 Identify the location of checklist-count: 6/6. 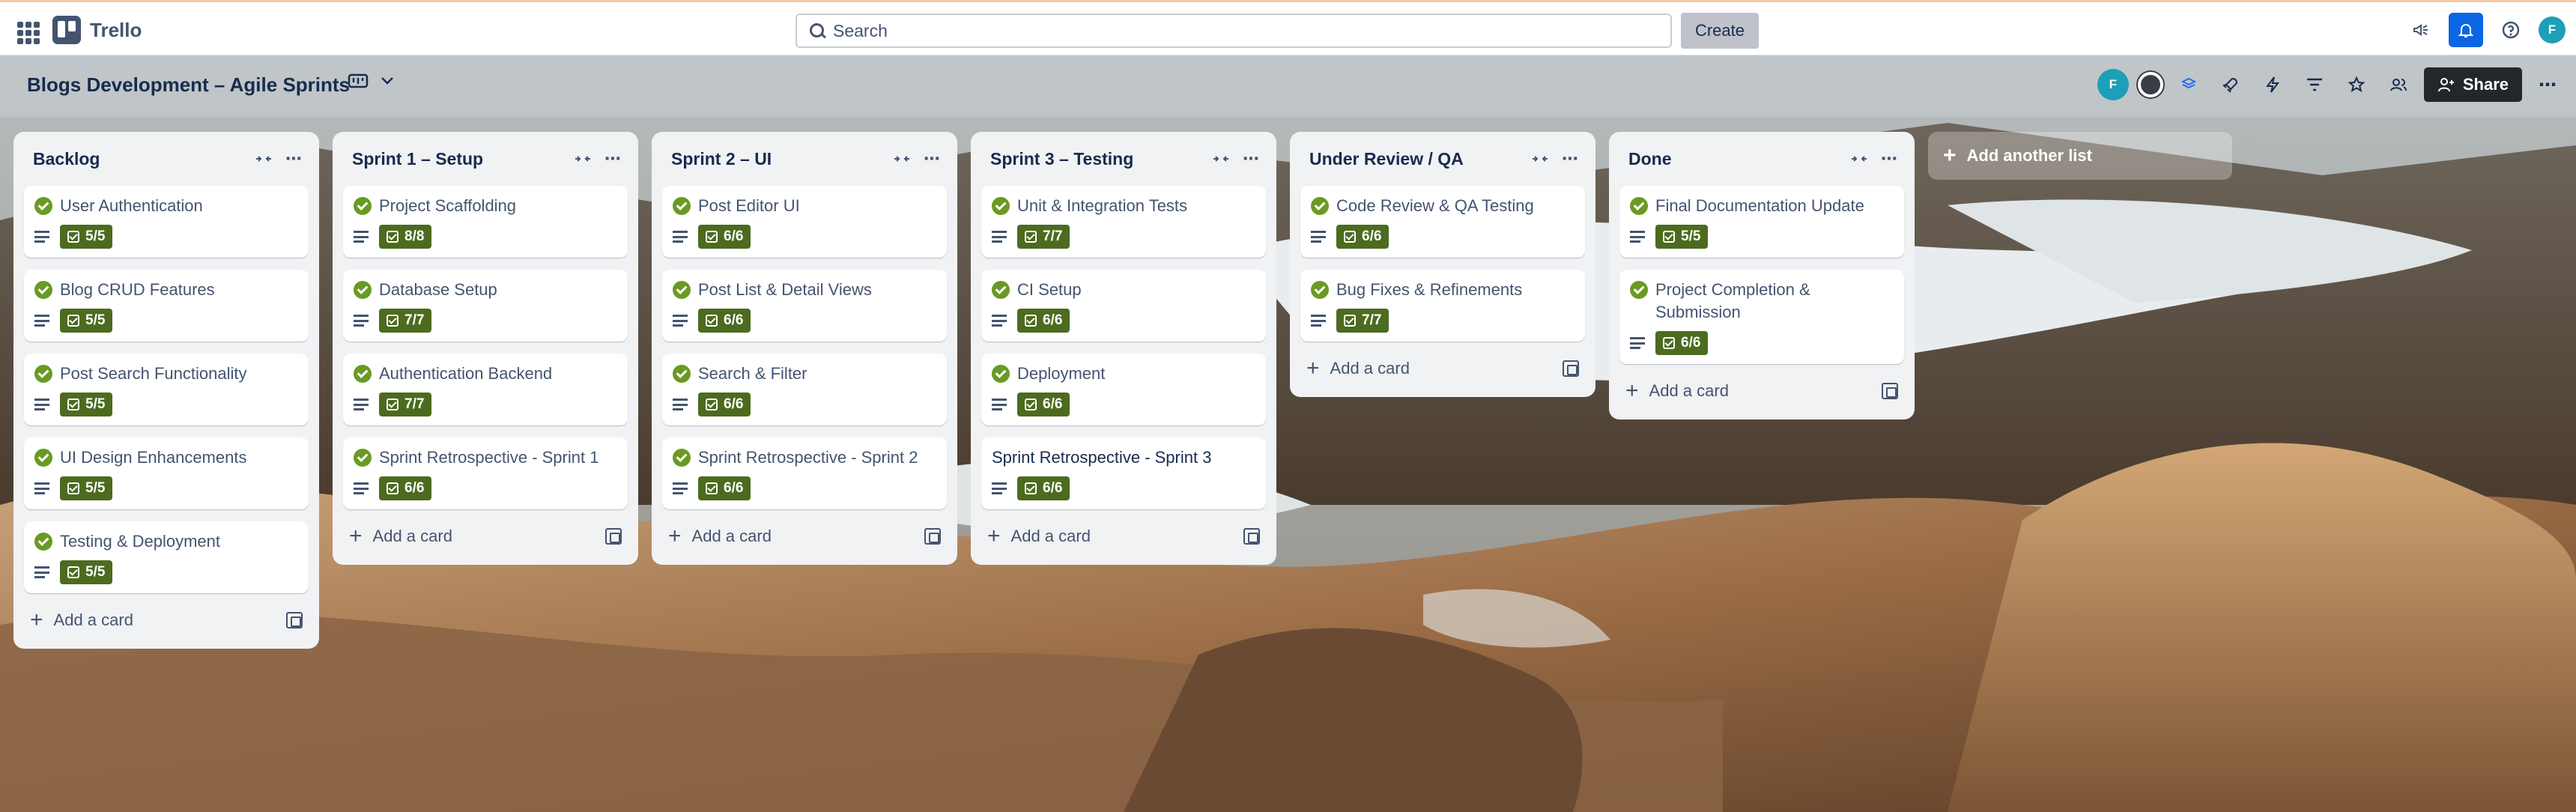
(1053, 320).